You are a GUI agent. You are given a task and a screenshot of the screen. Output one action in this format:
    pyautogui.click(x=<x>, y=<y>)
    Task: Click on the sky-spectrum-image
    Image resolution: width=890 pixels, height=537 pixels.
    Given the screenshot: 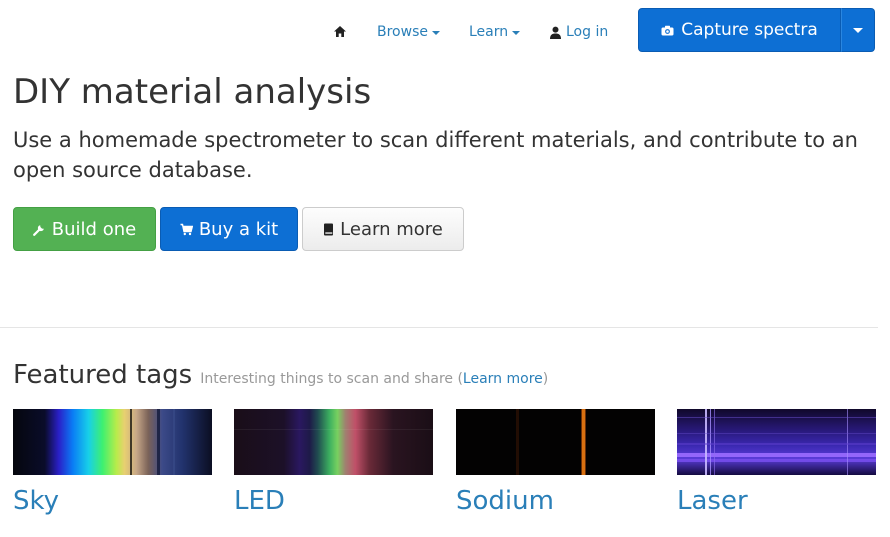 What is the action you would take?
    pyautogui.click(x=112, y=442)
    